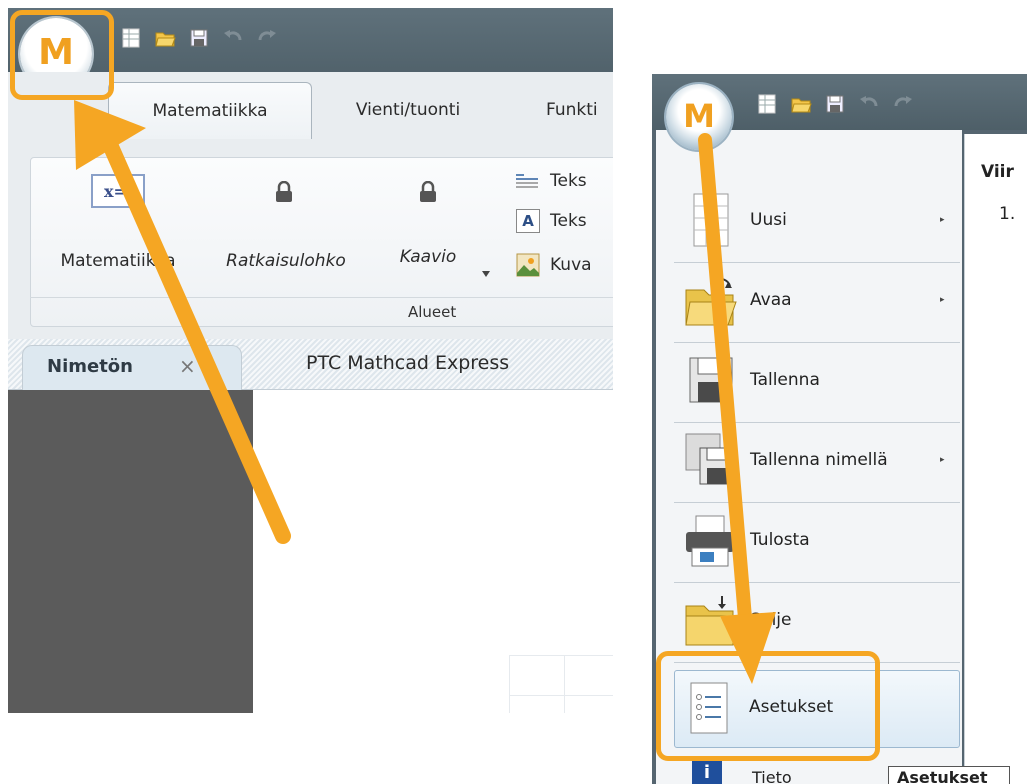 Image resolution: width=1027 pixels, height=784 pixels. I want to click on arrow-to-app-button, so click(182, 322).